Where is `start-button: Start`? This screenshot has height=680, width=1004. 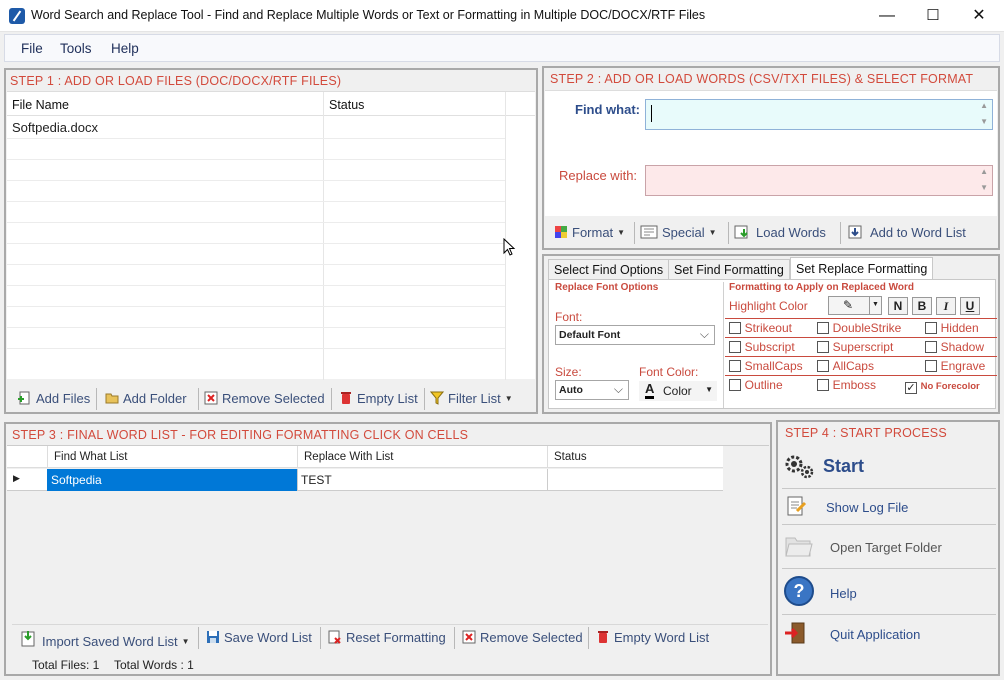
start-button: Start is located at coordinates (889, 467).